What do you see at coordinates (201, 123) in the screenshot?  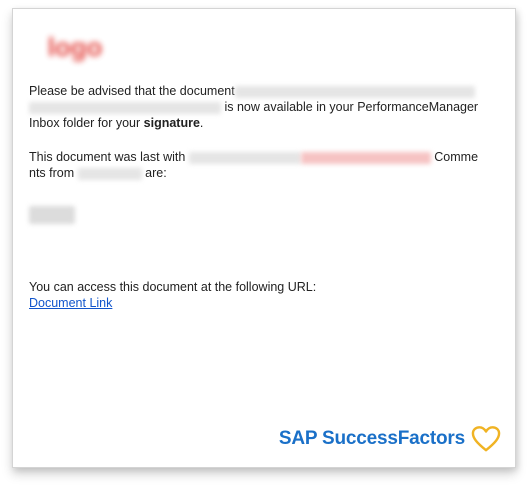 I see `period-text: .` at bounding box center [201, 123].